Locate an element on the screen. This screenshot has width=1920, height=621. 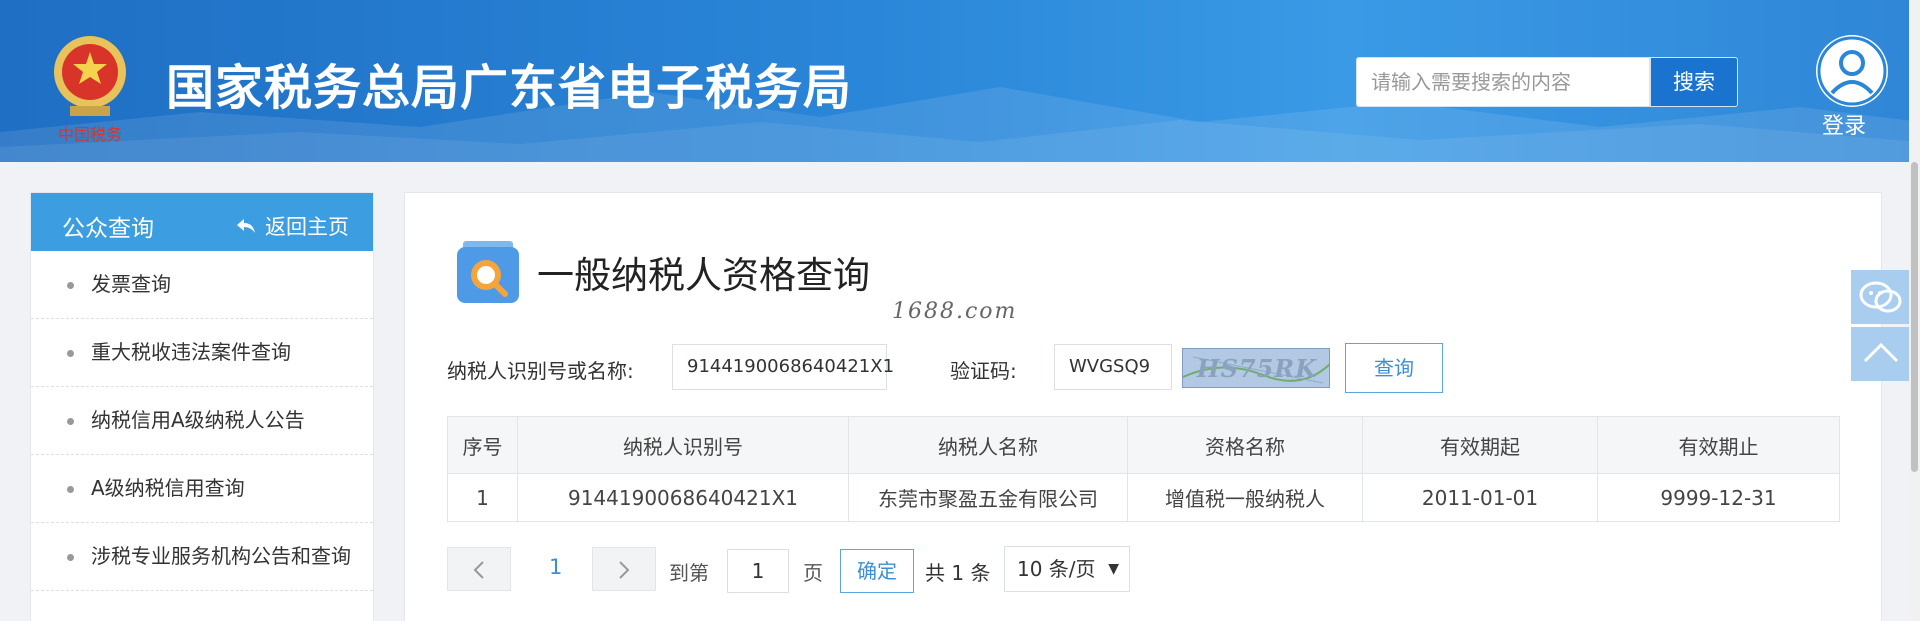
site-title: 国家税务总局广东省电子税务局 is located at coordinates (509, 88).